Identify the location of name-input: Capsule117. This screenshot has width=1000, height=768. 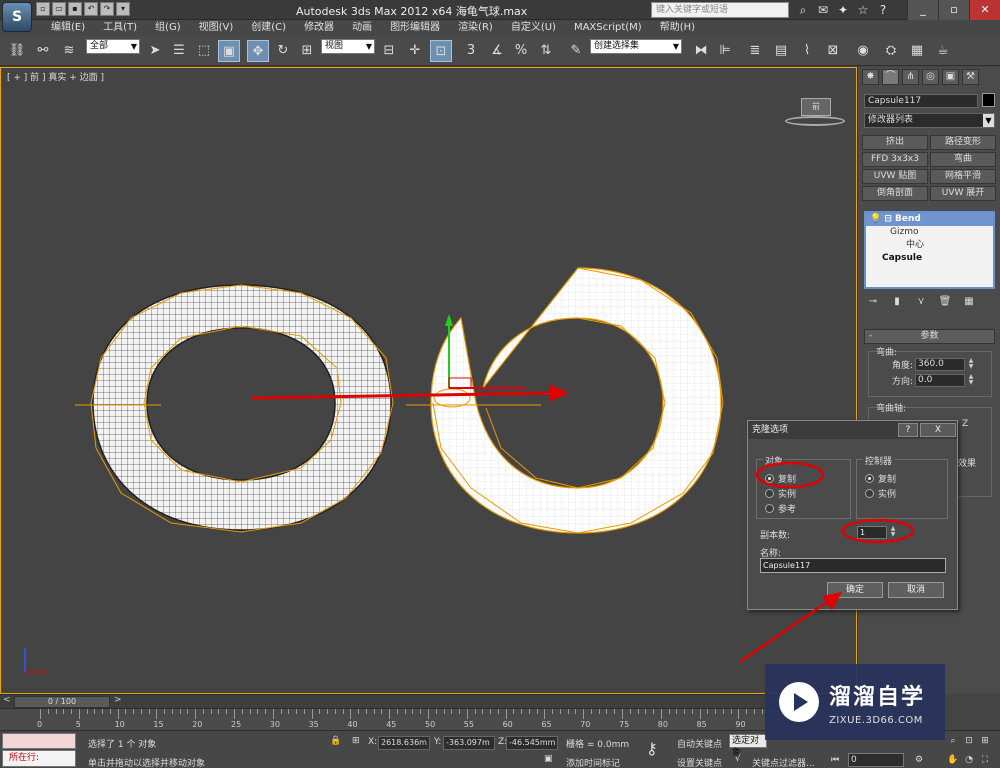
(853, 565).